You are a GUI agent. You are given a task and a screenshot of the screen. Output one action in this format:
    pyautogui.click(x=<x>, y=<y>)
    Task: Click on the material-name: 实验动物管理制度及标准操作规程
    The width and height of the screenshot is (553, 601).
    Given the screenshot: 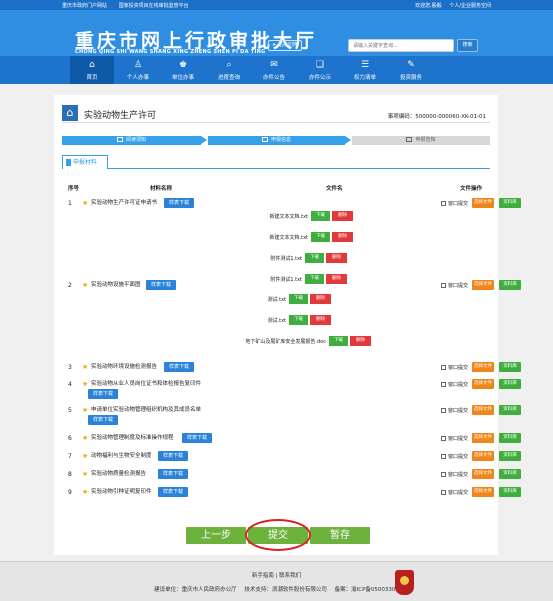 What is the action you would take?
    pyautogui.click(x=132, y=438)
    